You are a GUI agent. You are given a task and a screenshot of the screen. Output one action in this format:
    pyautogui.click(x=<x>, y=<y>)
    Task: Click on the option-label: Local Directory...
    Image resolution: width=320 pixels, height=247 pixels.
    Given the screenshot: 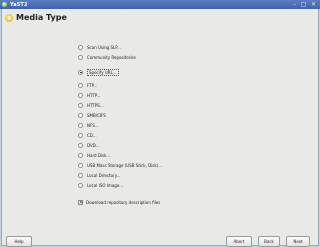 What is the action you would take?
    pyautogui.click(x=104, y=175)
    